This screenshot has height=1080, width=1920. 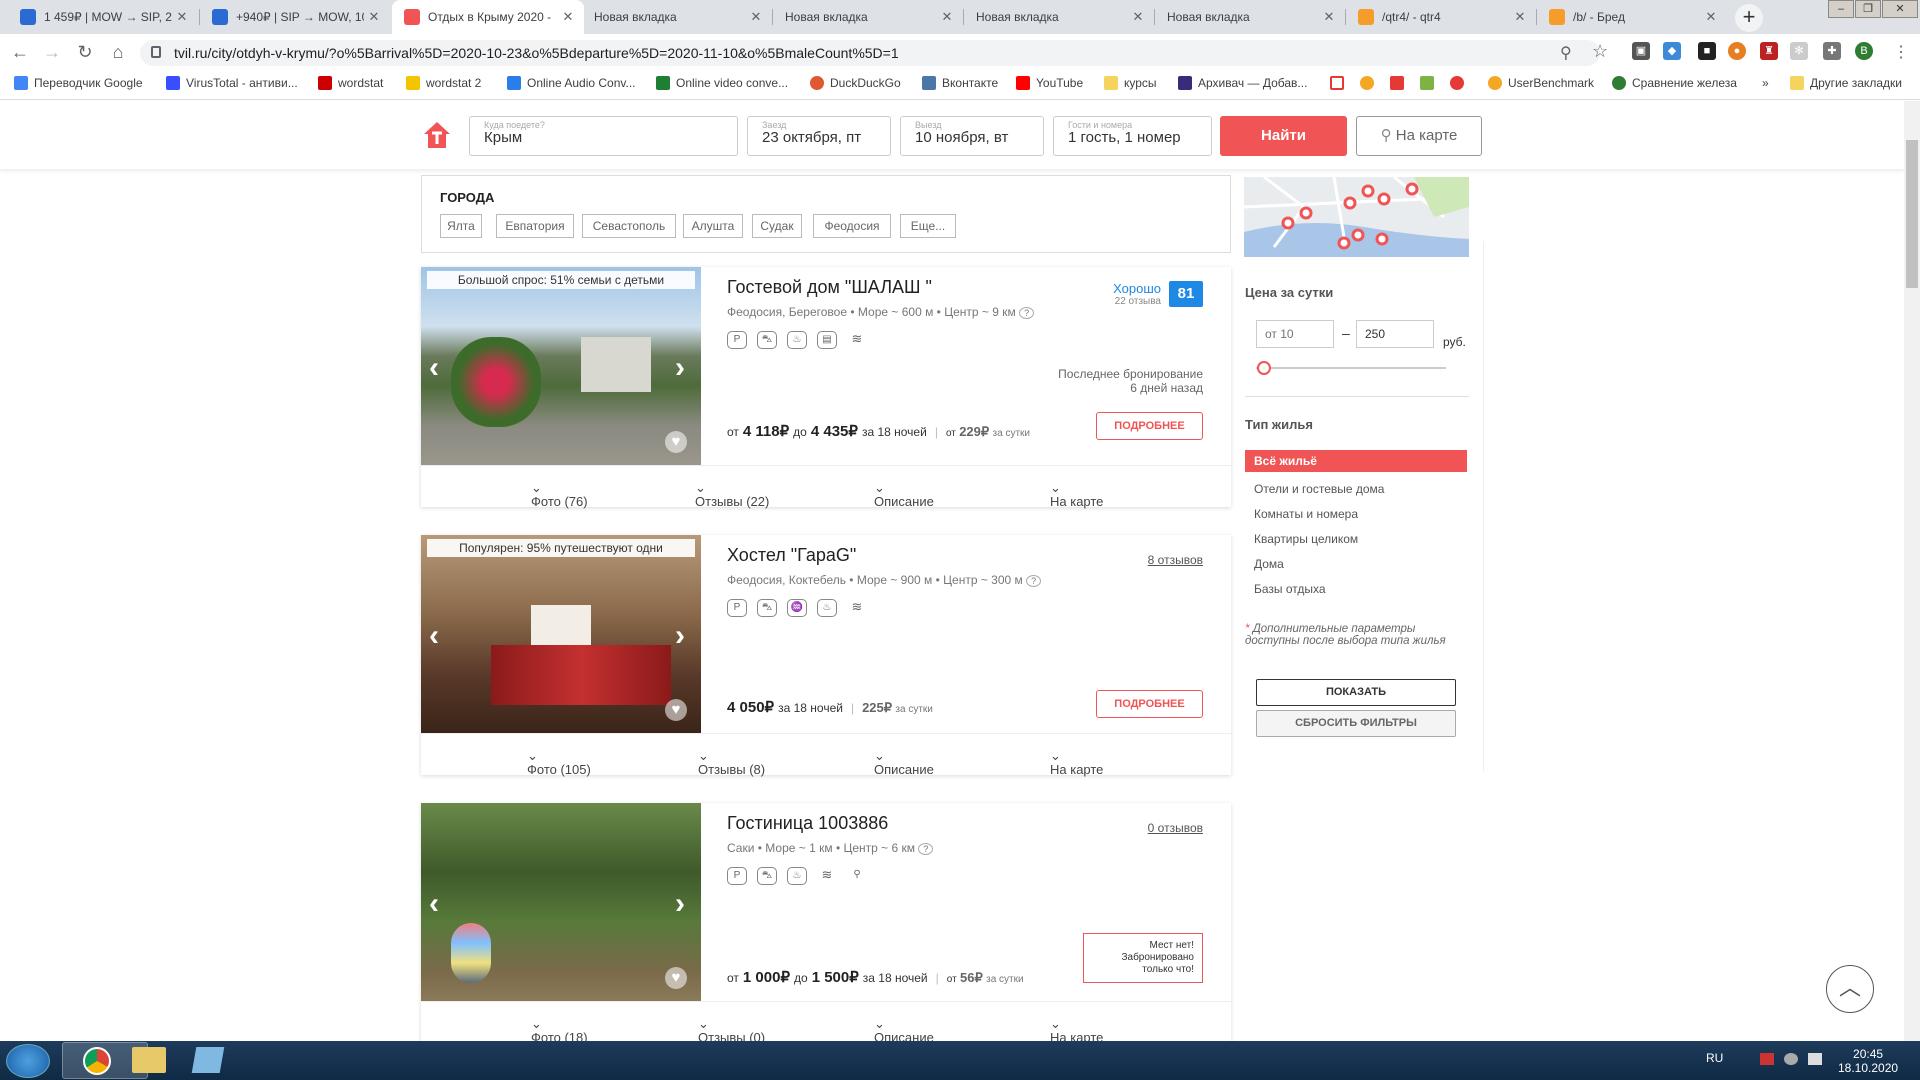 I want to click on reload-icon: ↻, so click(x=85, y=52).